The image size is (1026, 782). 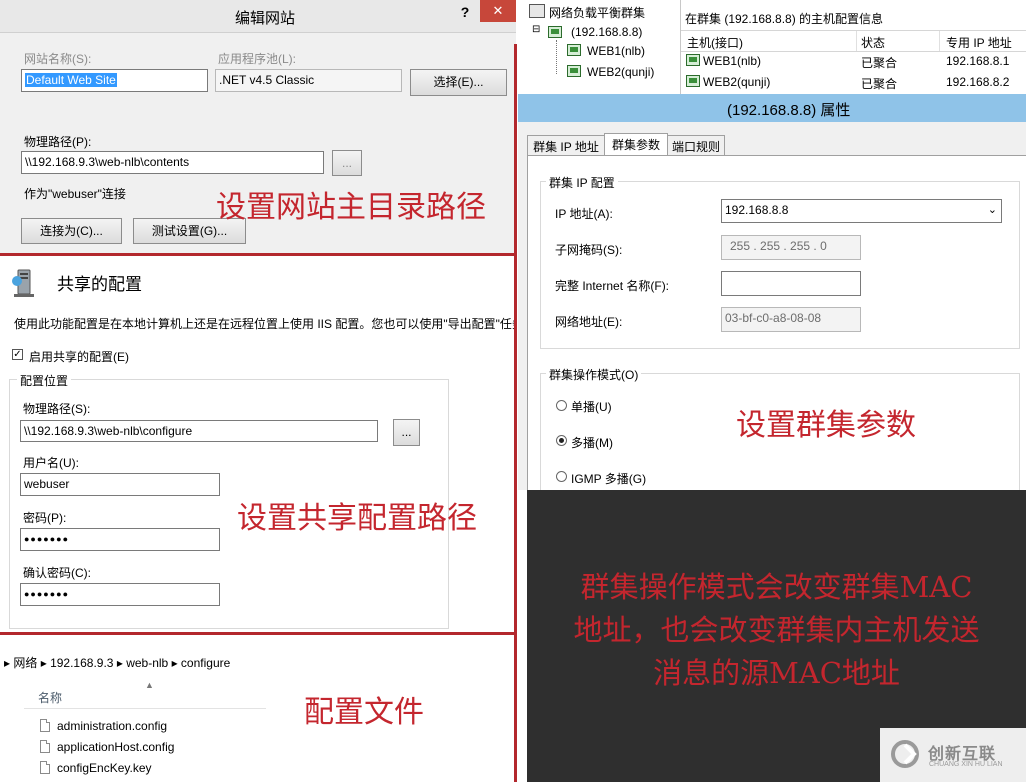 I want to click on tree-collapse-icon: ⊟, so click(x=536, y=29).